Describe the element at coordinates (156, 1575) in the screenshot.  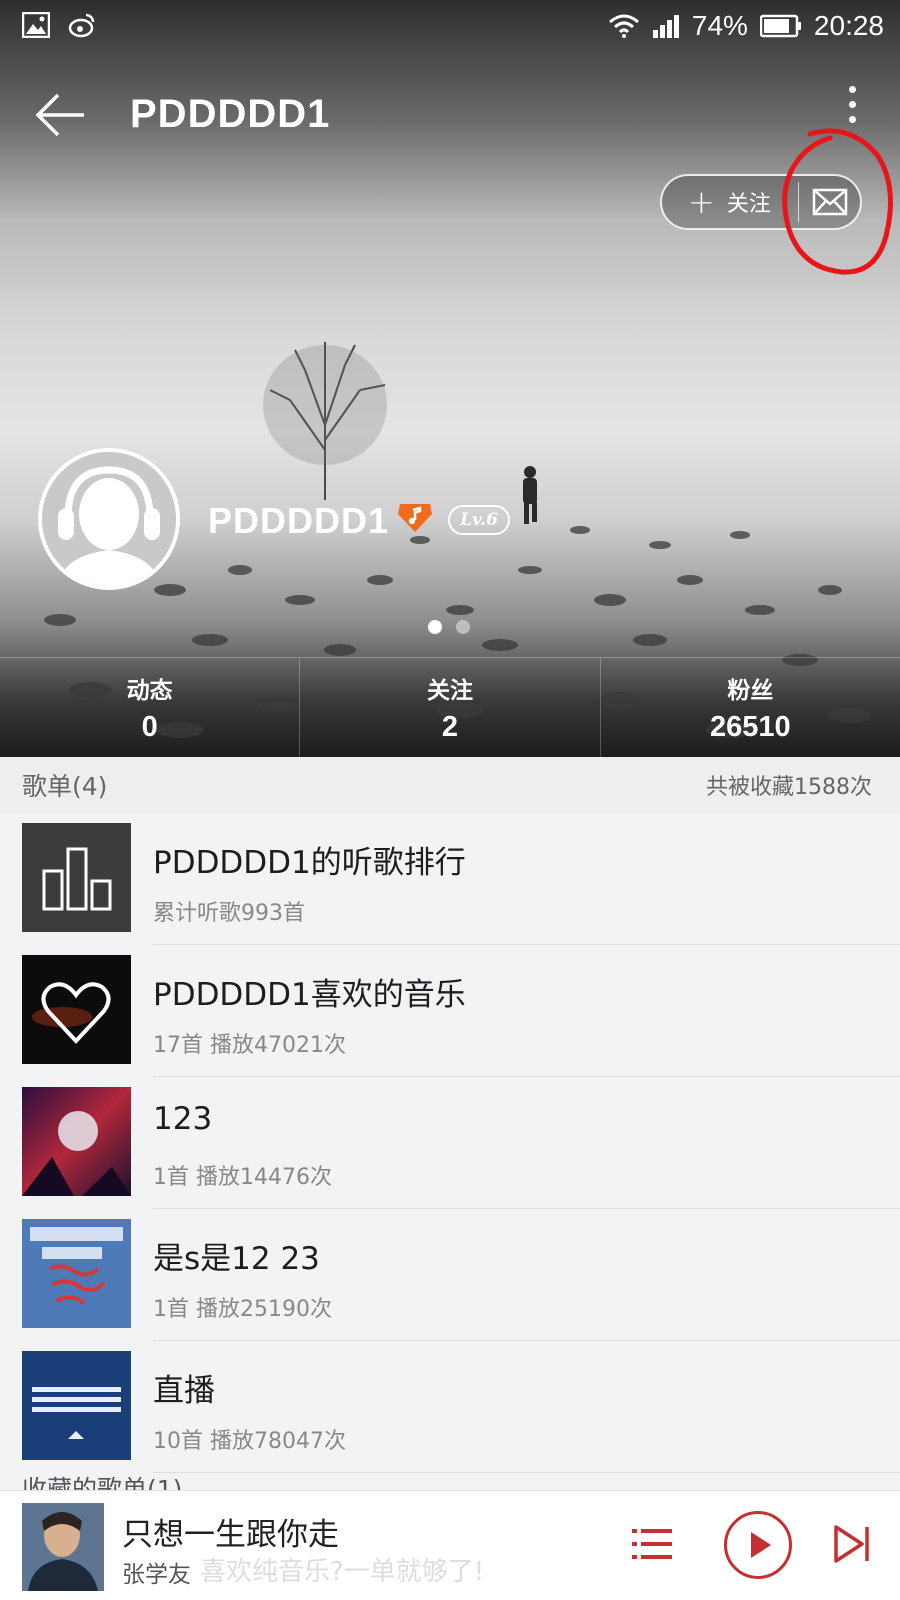
I see `now-playing-artist: 张学友` at that location.